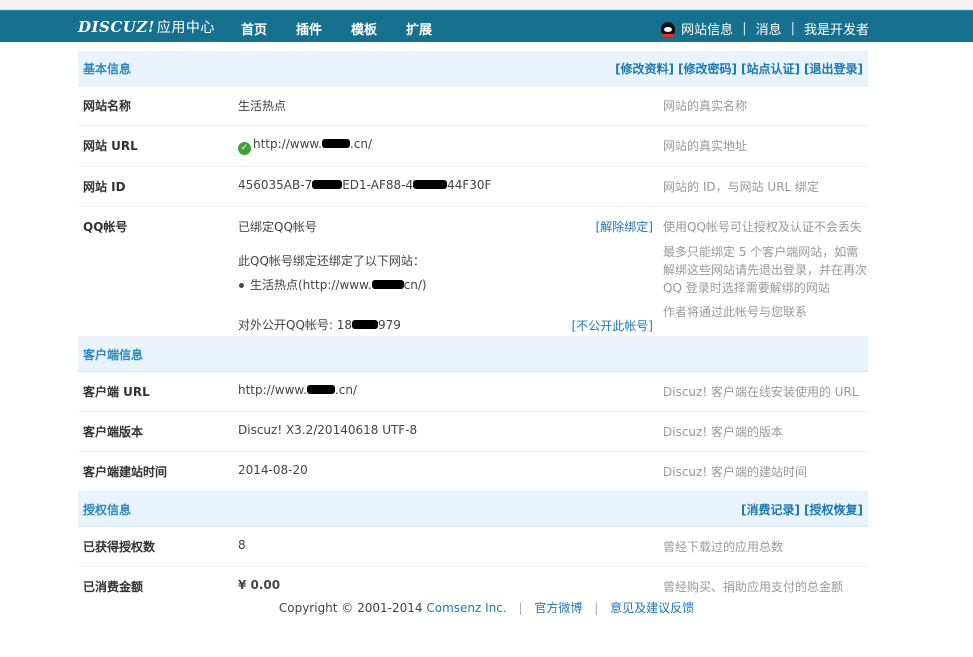 This screenshot has height=657, width=973. What do you see at coordinates (331, 261) in the screenshot?
I see `bound-intro: 此QQ帐号绑定还绑定了以下网站：` at bounding box center [331, 261].